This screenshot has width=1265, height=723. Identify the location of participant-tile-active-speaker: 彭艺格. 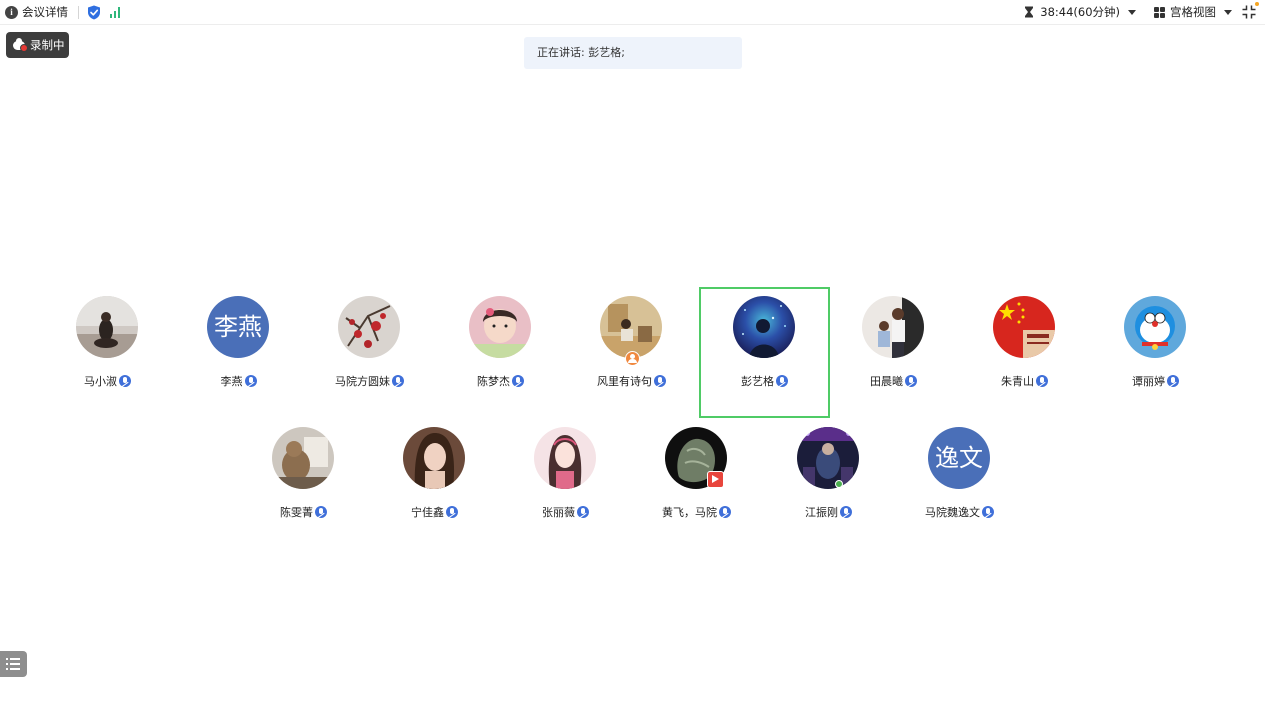
(764, 352).